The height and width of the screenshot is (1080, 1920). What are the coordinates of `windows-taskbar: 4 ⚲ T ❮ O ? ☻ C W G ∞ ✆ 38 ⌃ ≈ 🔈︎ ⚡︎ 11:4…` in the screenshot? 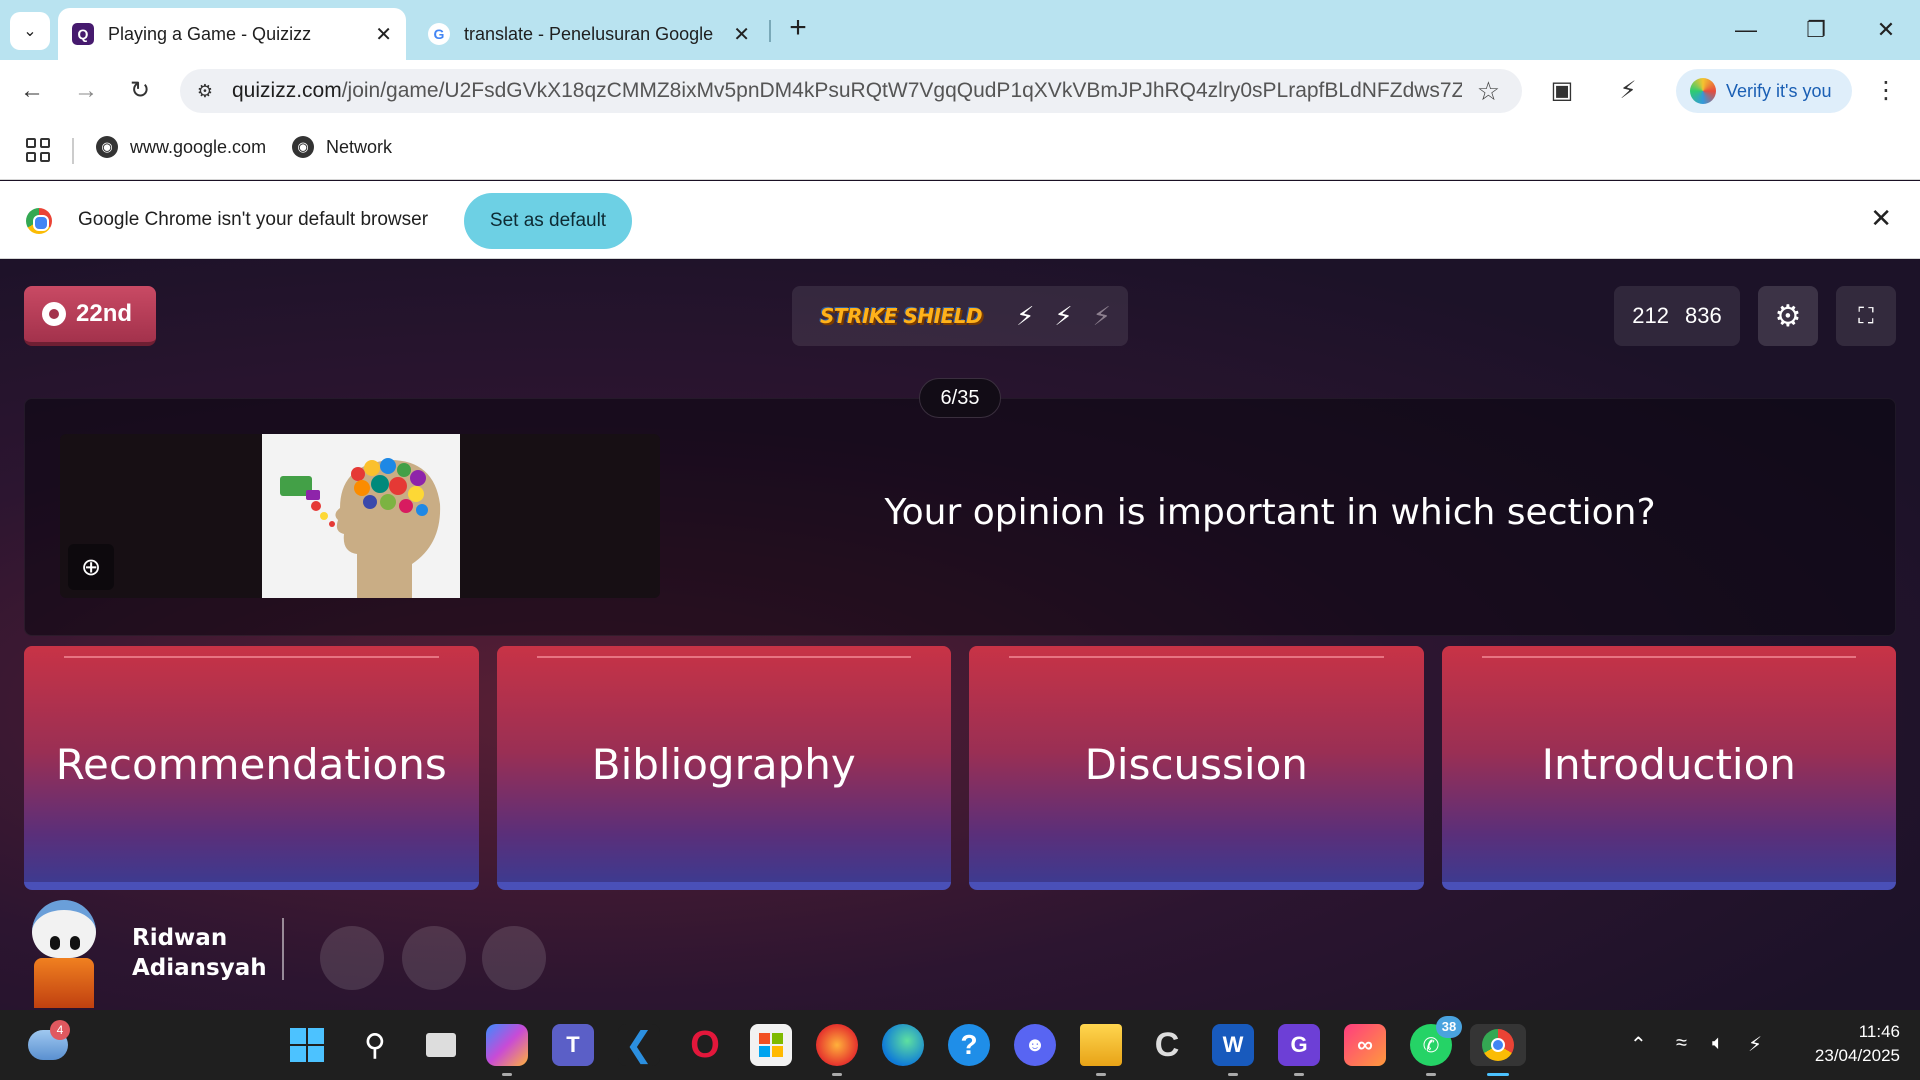 It's located at (960, 1045).